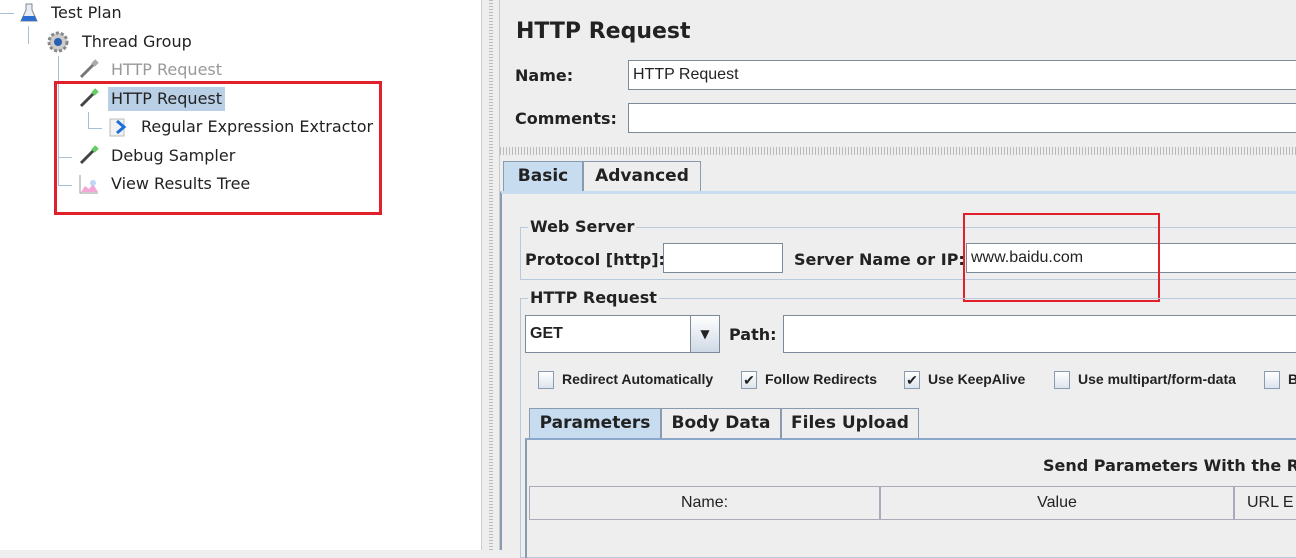 The height and width of the screenshot is (558, 1296). I want to click on server-label: Server Name or IP:, so click(879, 259).